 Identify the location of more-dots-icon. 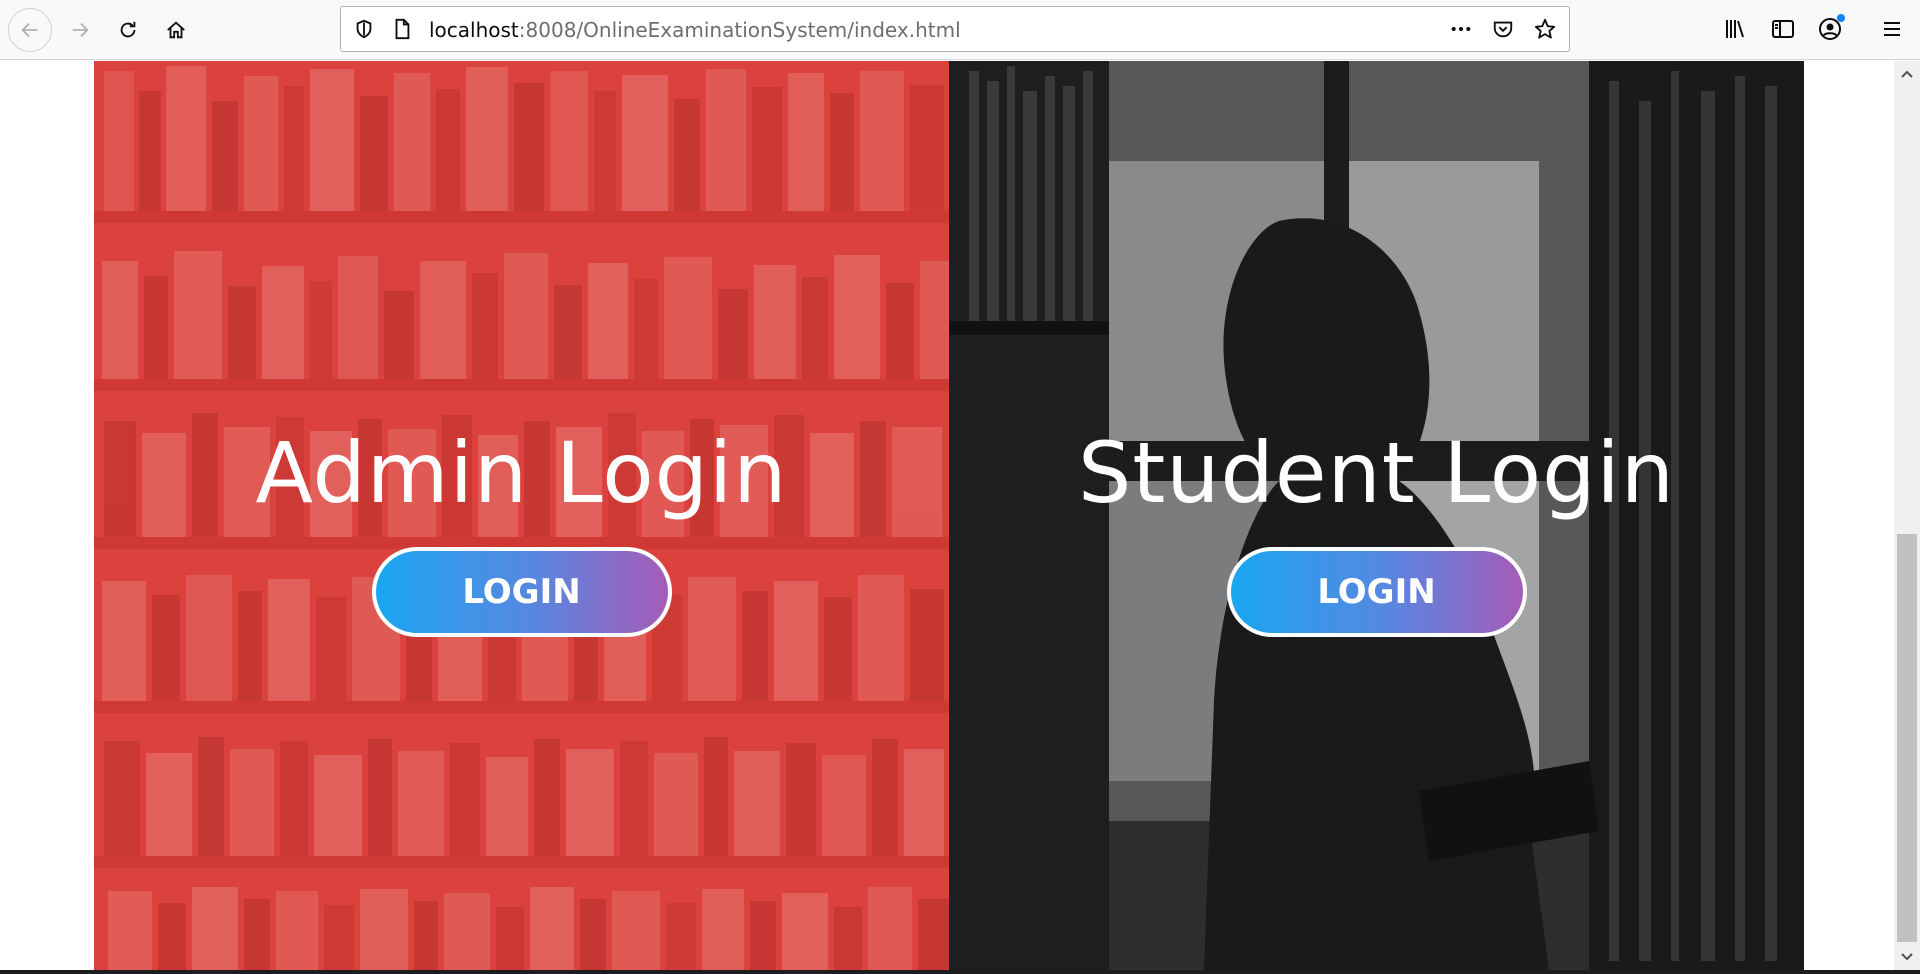
(1461, 29).